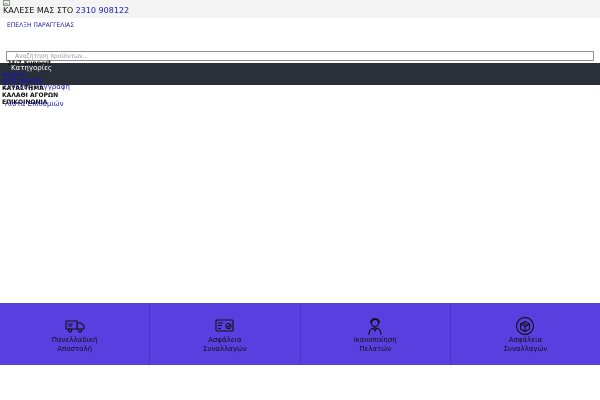 Image resolution: width=600 pixels, height=400 pixels. I want to click on feature-secure-package: Ασφάλεια Συναλλαγών, so click(525, 334).